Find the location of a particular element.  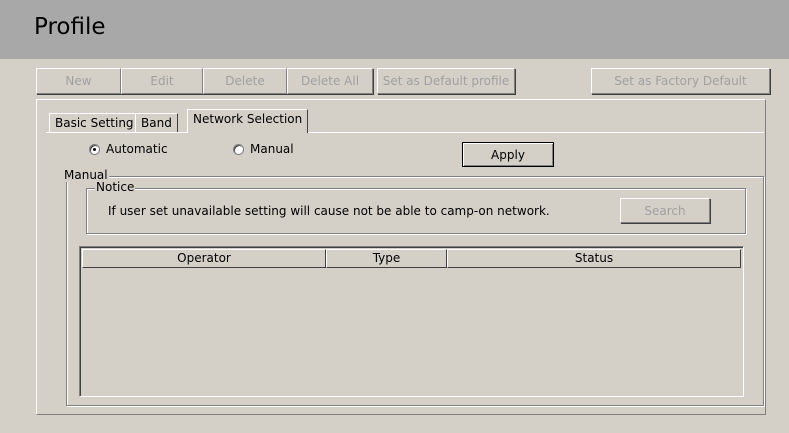

tab-basic-setting: Basic Setting is located at coordinates (94, 123).